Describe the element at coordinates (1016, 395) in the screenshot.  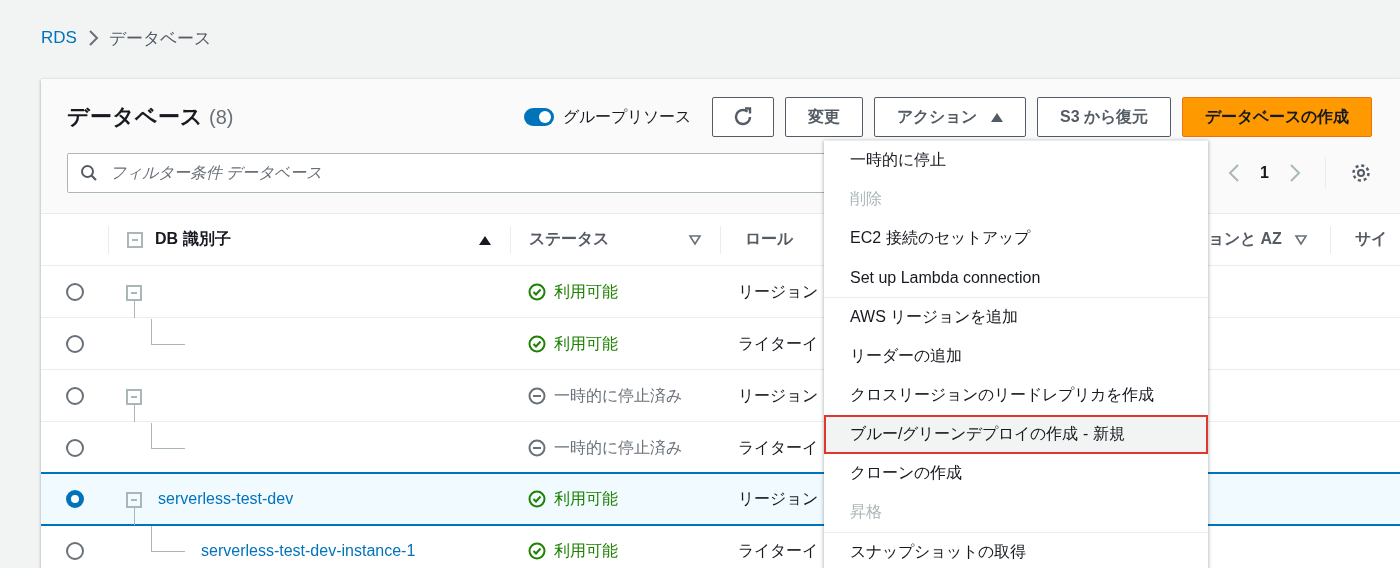
I see `menu-item: クロスリージョンのリードレプリカを作成` at that location.